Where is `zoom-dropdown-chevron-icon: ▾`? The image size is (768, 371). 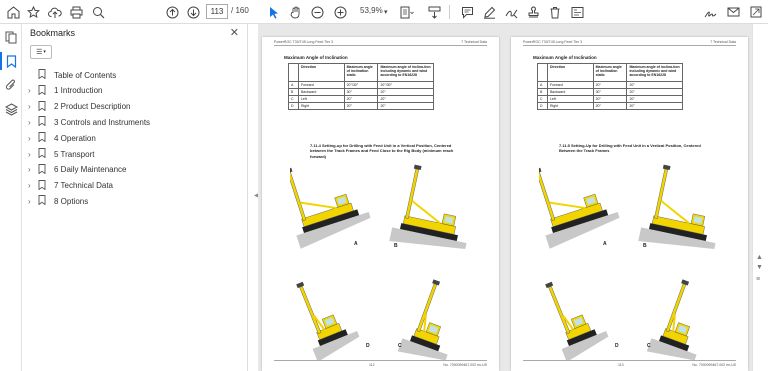
zoom-dropdown-chevron-icon: ▾ is located at coordinates (386, 12).